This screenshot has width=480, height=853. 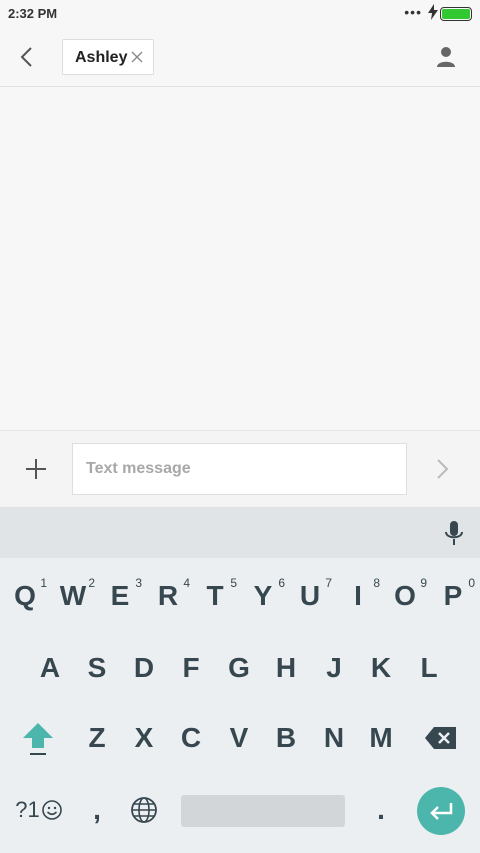 What do you see at coordinates (263, 596) in the screenshot?
I see `key-y: Y6` at bounding box center [263, 596].